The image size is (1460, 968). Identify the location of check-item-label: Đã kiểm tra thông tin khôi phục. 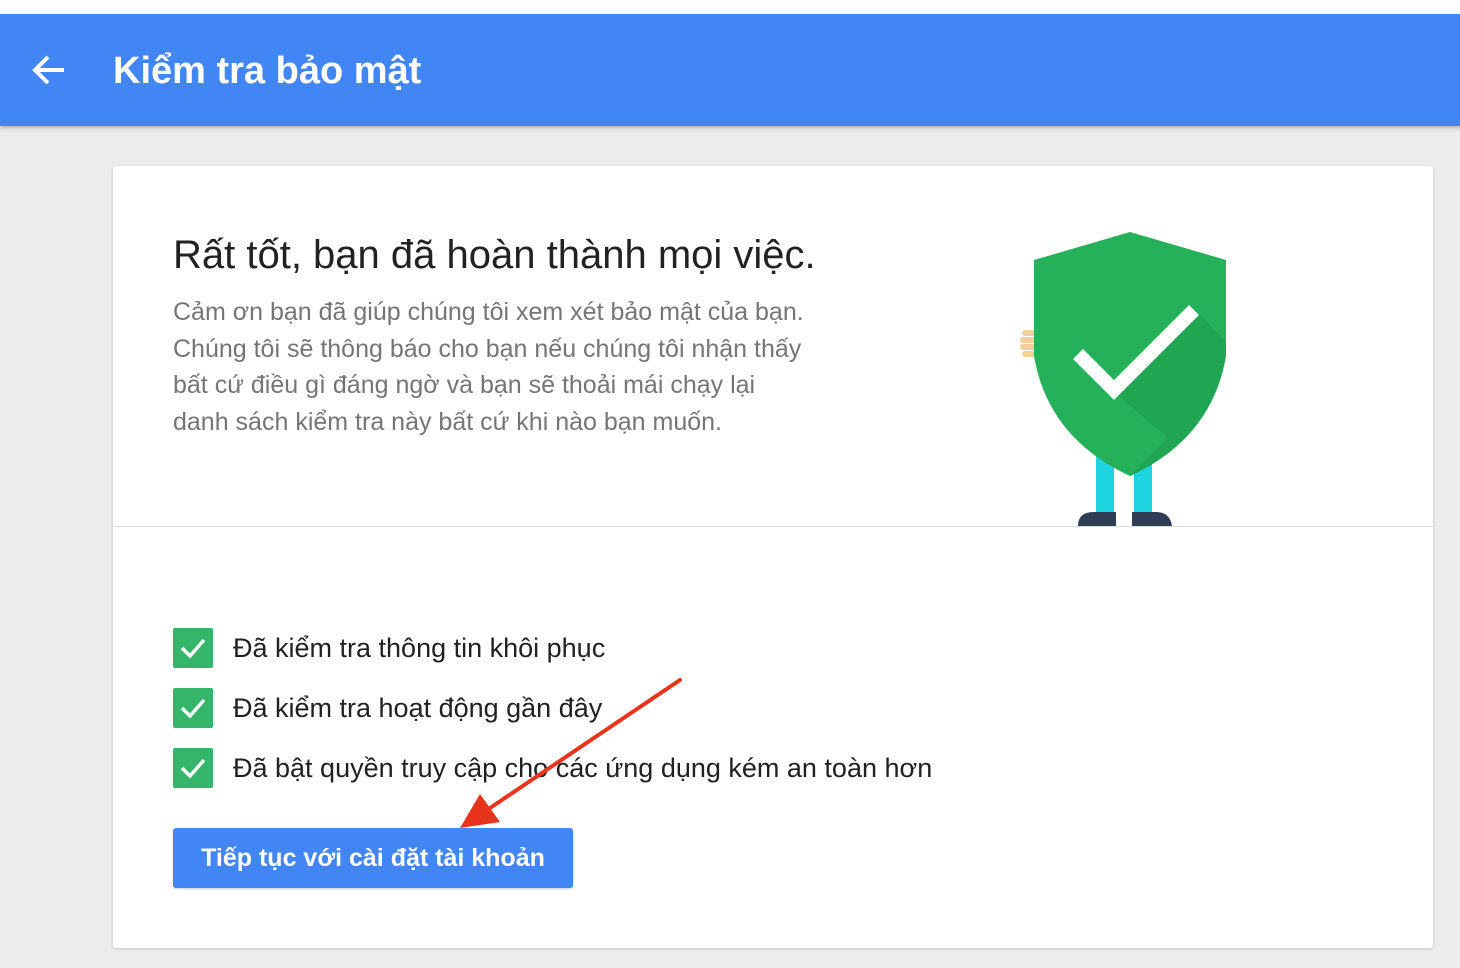
(419, 648).